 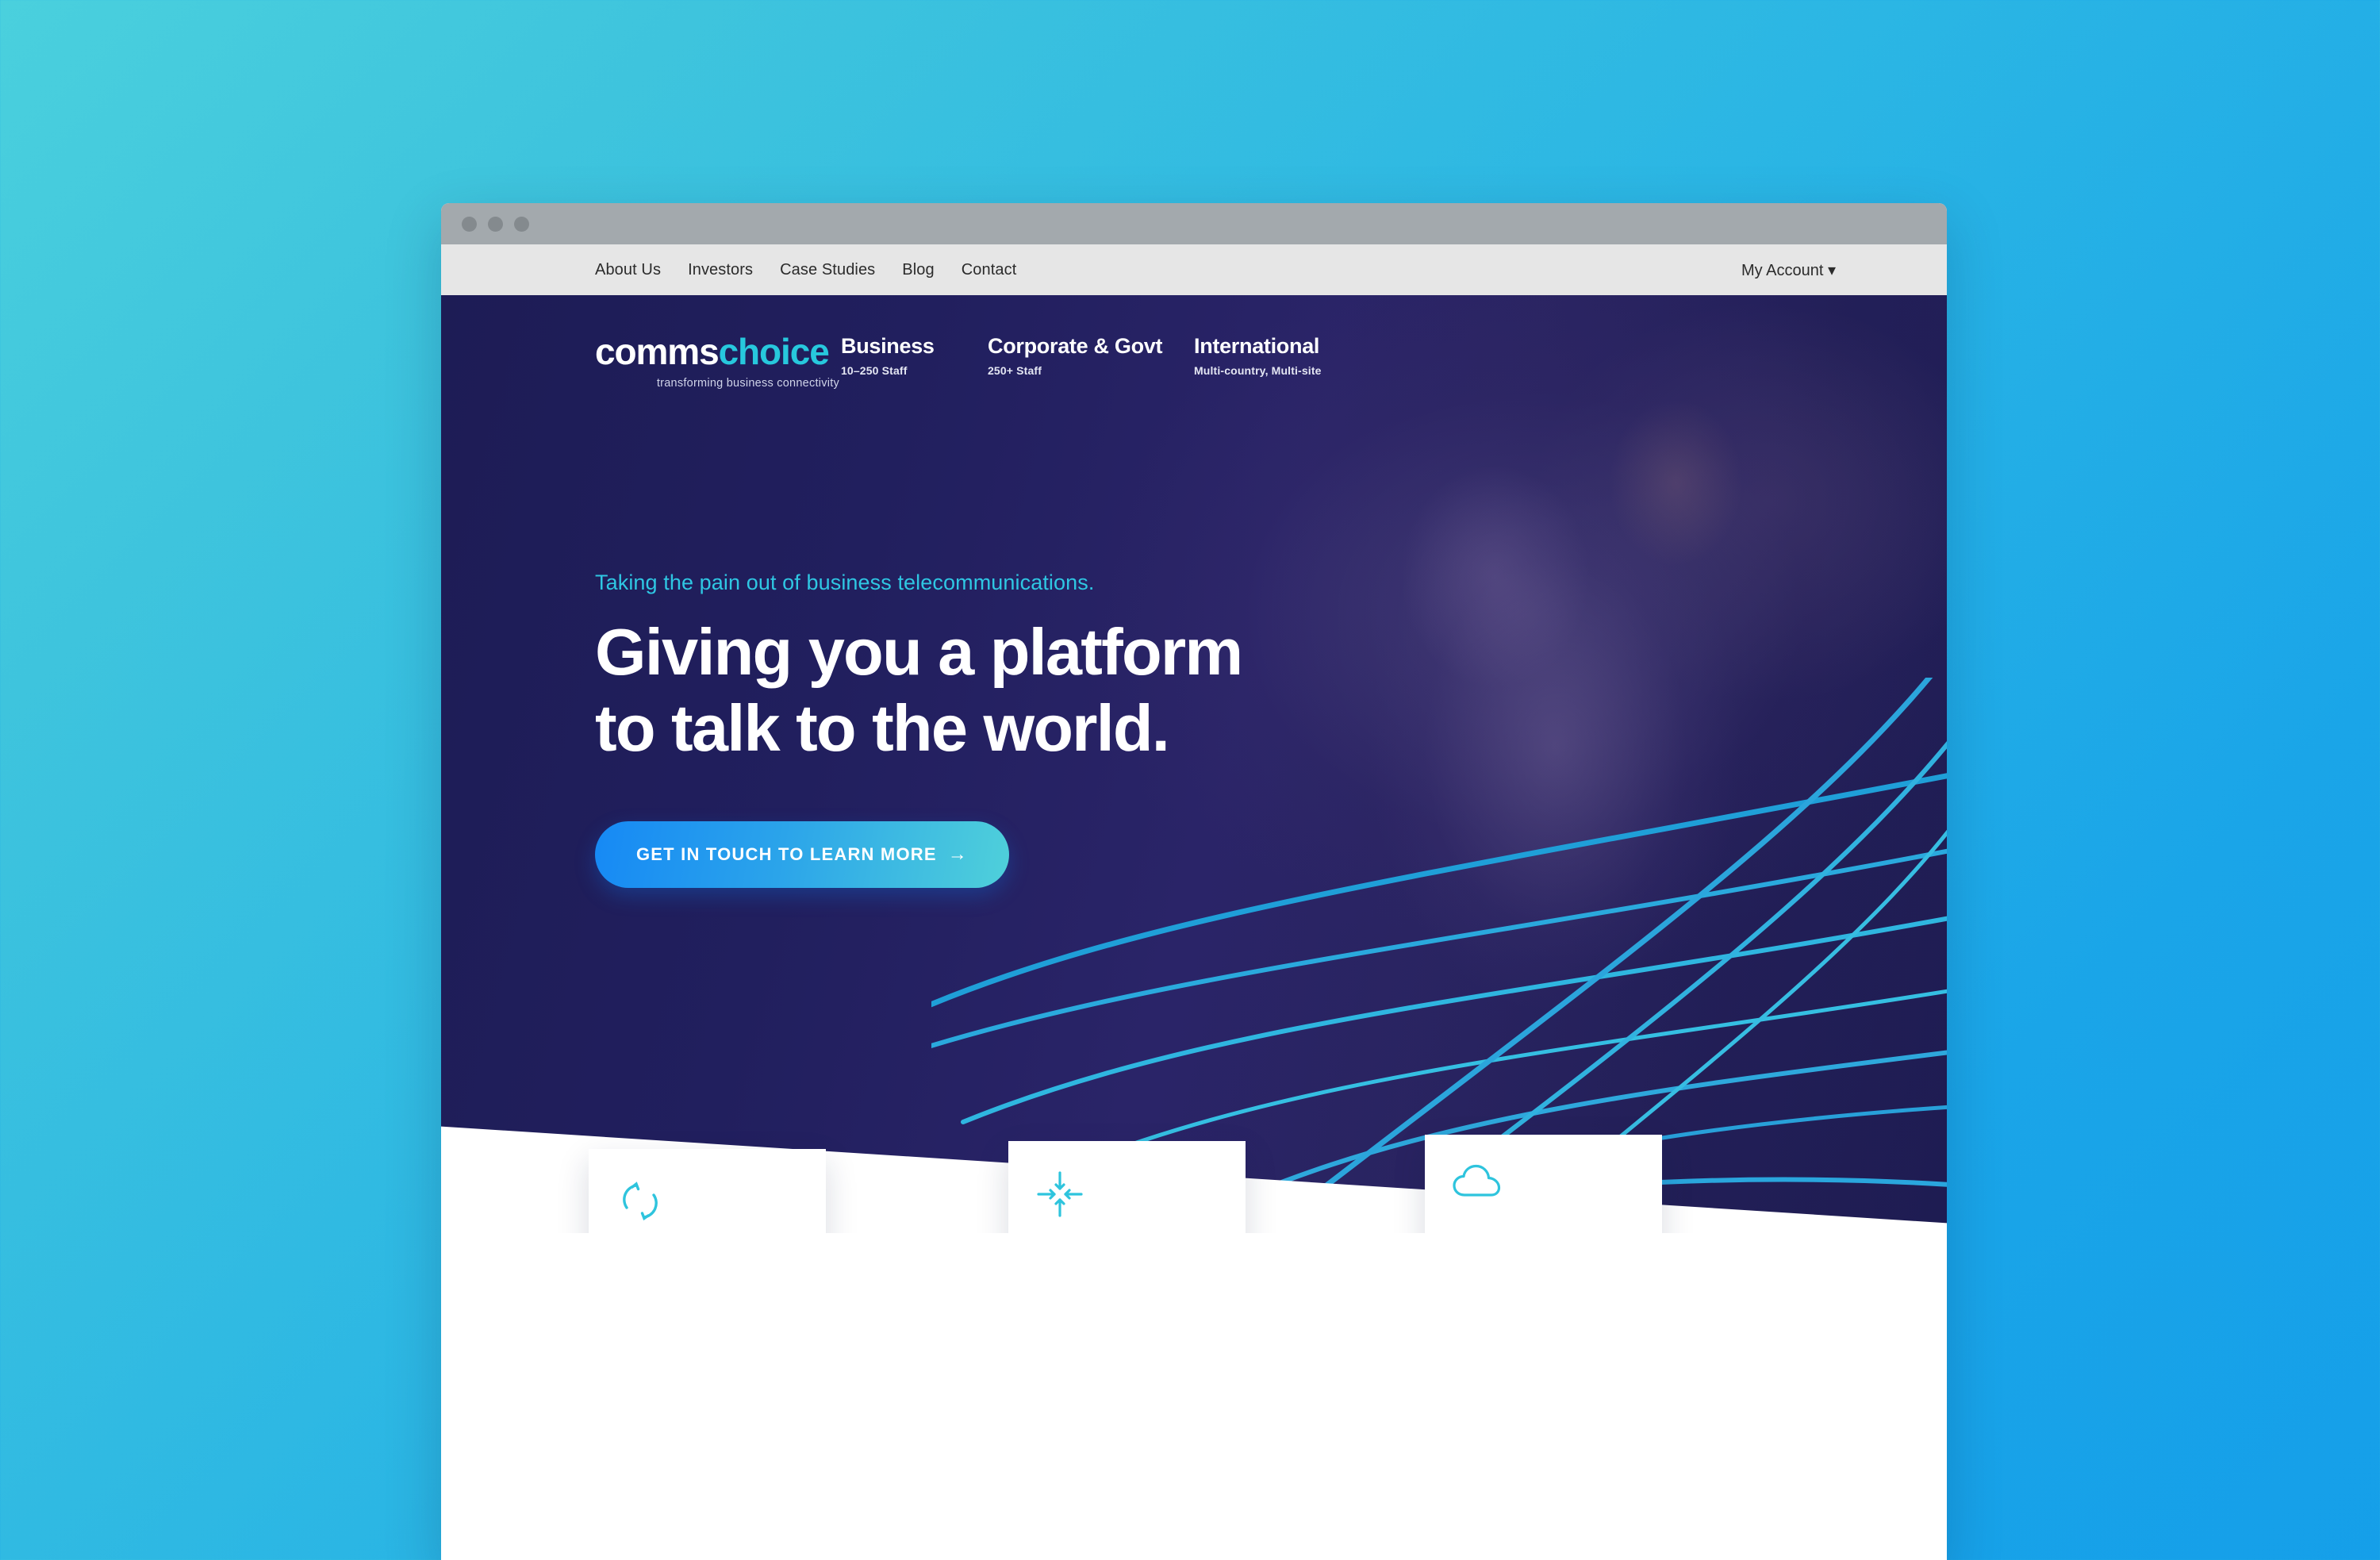 What do you see at coordinates (495, 224) in the screenshot?
I see `traffic-light-minimize-icon` at bounding box center [495, 224].